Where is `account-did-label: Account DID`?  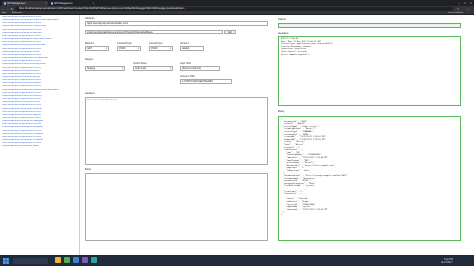
account-did-label: Account DID is located at coordinates (187, 76).